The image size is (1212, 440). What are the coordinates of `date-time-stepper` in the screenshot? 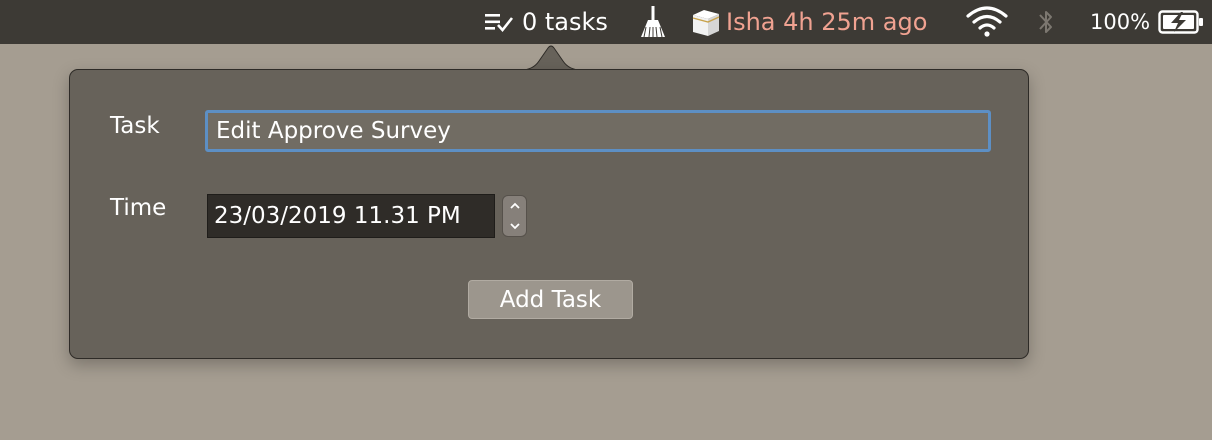 It's located at (514, 216).